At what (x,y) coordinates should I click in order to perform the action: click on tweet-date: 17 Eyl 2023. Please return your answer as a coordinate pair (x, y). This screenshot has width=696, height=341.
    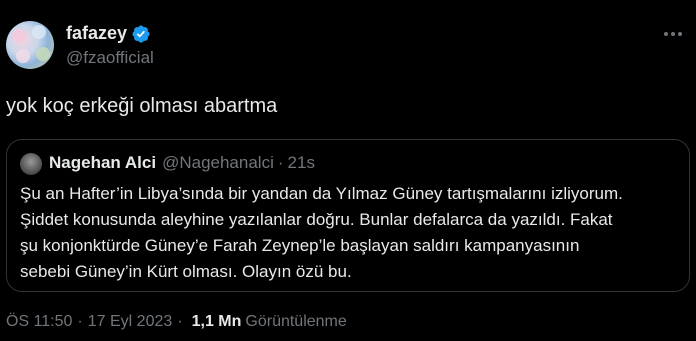
    Looking at the image, I should click on (130, 322).